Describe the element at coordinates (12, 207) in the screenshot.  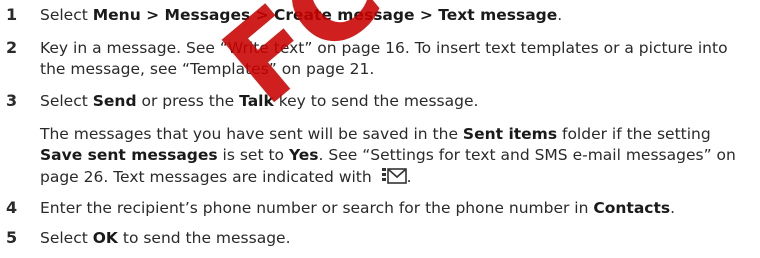
I see `step-number: 4` at that location.